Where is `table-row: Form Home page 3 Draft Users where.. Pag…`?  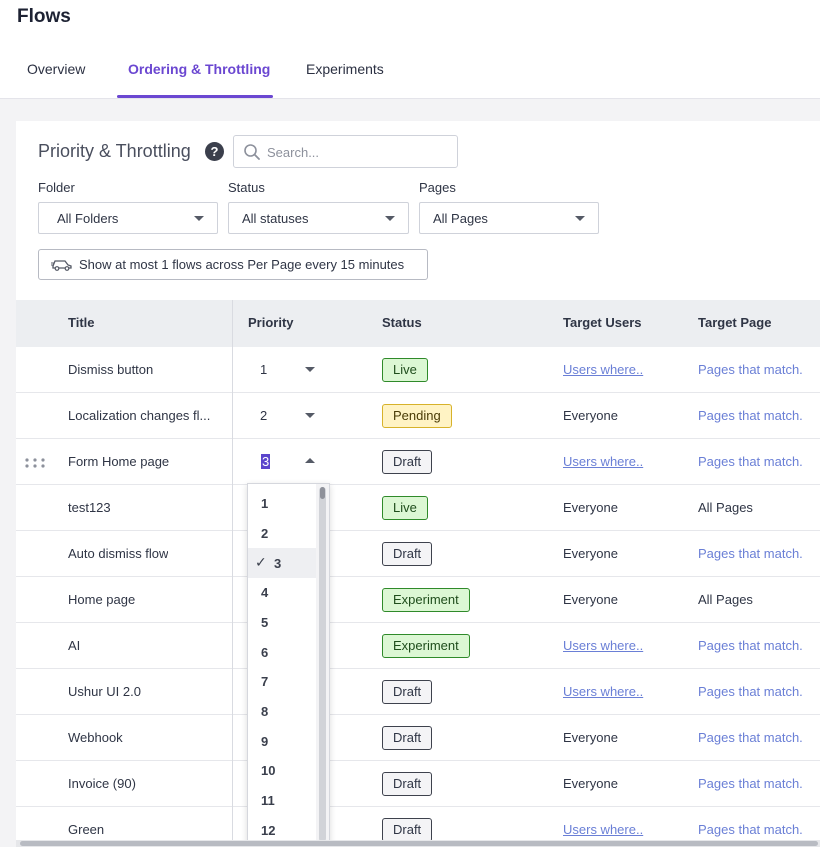
table-row: Form Home page 3 Draft Users where.. Pag… is located at coordinates (418, 462).